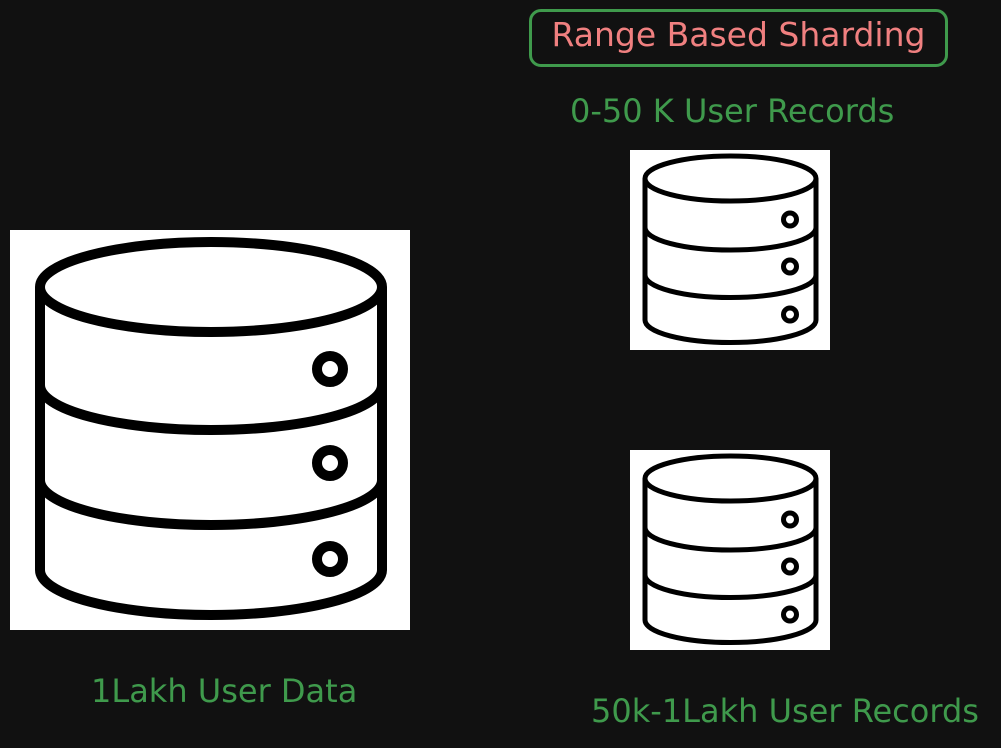  I want to click on shard-2-label: 50k-1Lakh User Records, so click(785, 711).